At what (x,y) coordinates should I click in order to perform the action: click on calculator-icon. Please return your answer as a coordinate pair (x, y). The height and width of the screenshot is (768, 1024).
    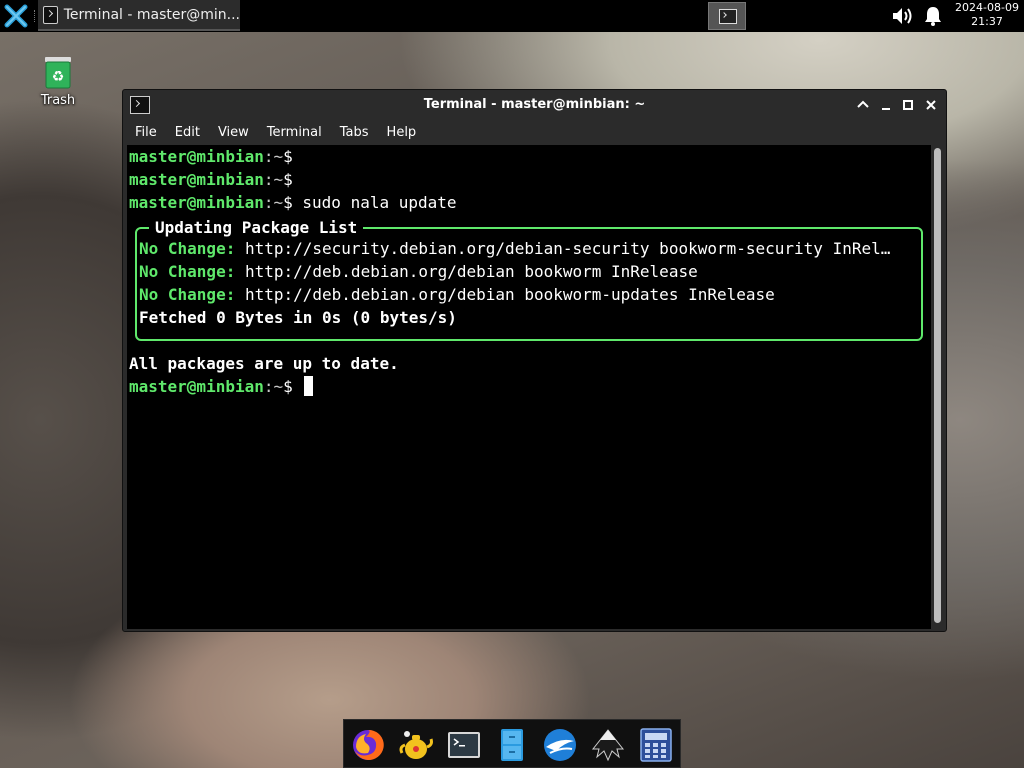
    Looking at the image, I should click on (656, 745).